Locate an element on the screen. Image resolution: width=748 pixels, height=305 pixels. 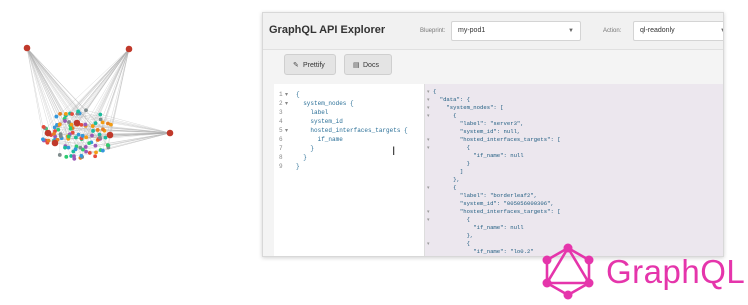
result-line: "if_name": "lo0.2" is located at coordinates (483, 252).